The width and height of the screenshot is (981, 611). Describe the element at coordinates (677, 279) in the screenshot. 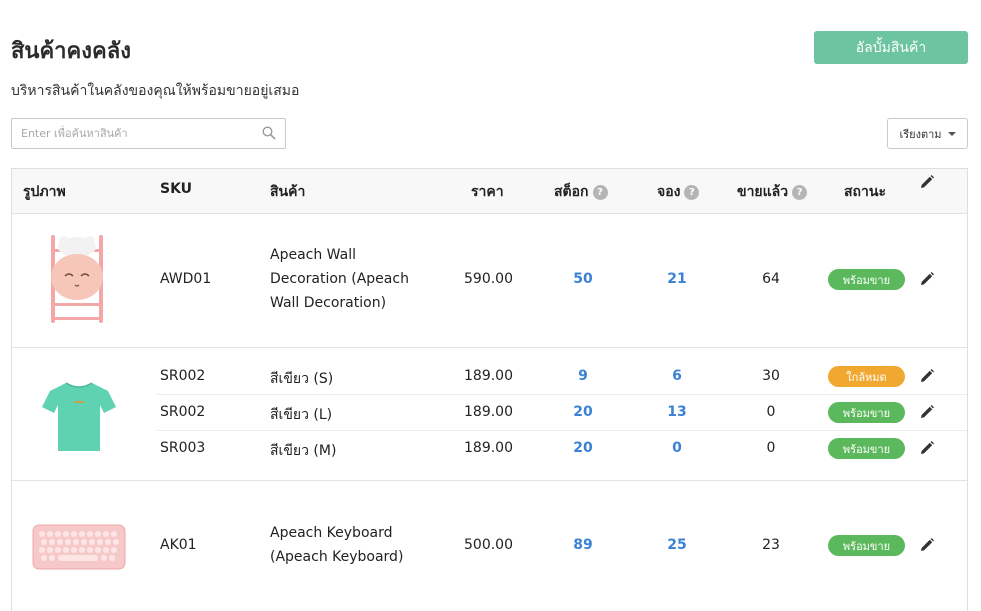

I see `reserved-value: 21` at that location.